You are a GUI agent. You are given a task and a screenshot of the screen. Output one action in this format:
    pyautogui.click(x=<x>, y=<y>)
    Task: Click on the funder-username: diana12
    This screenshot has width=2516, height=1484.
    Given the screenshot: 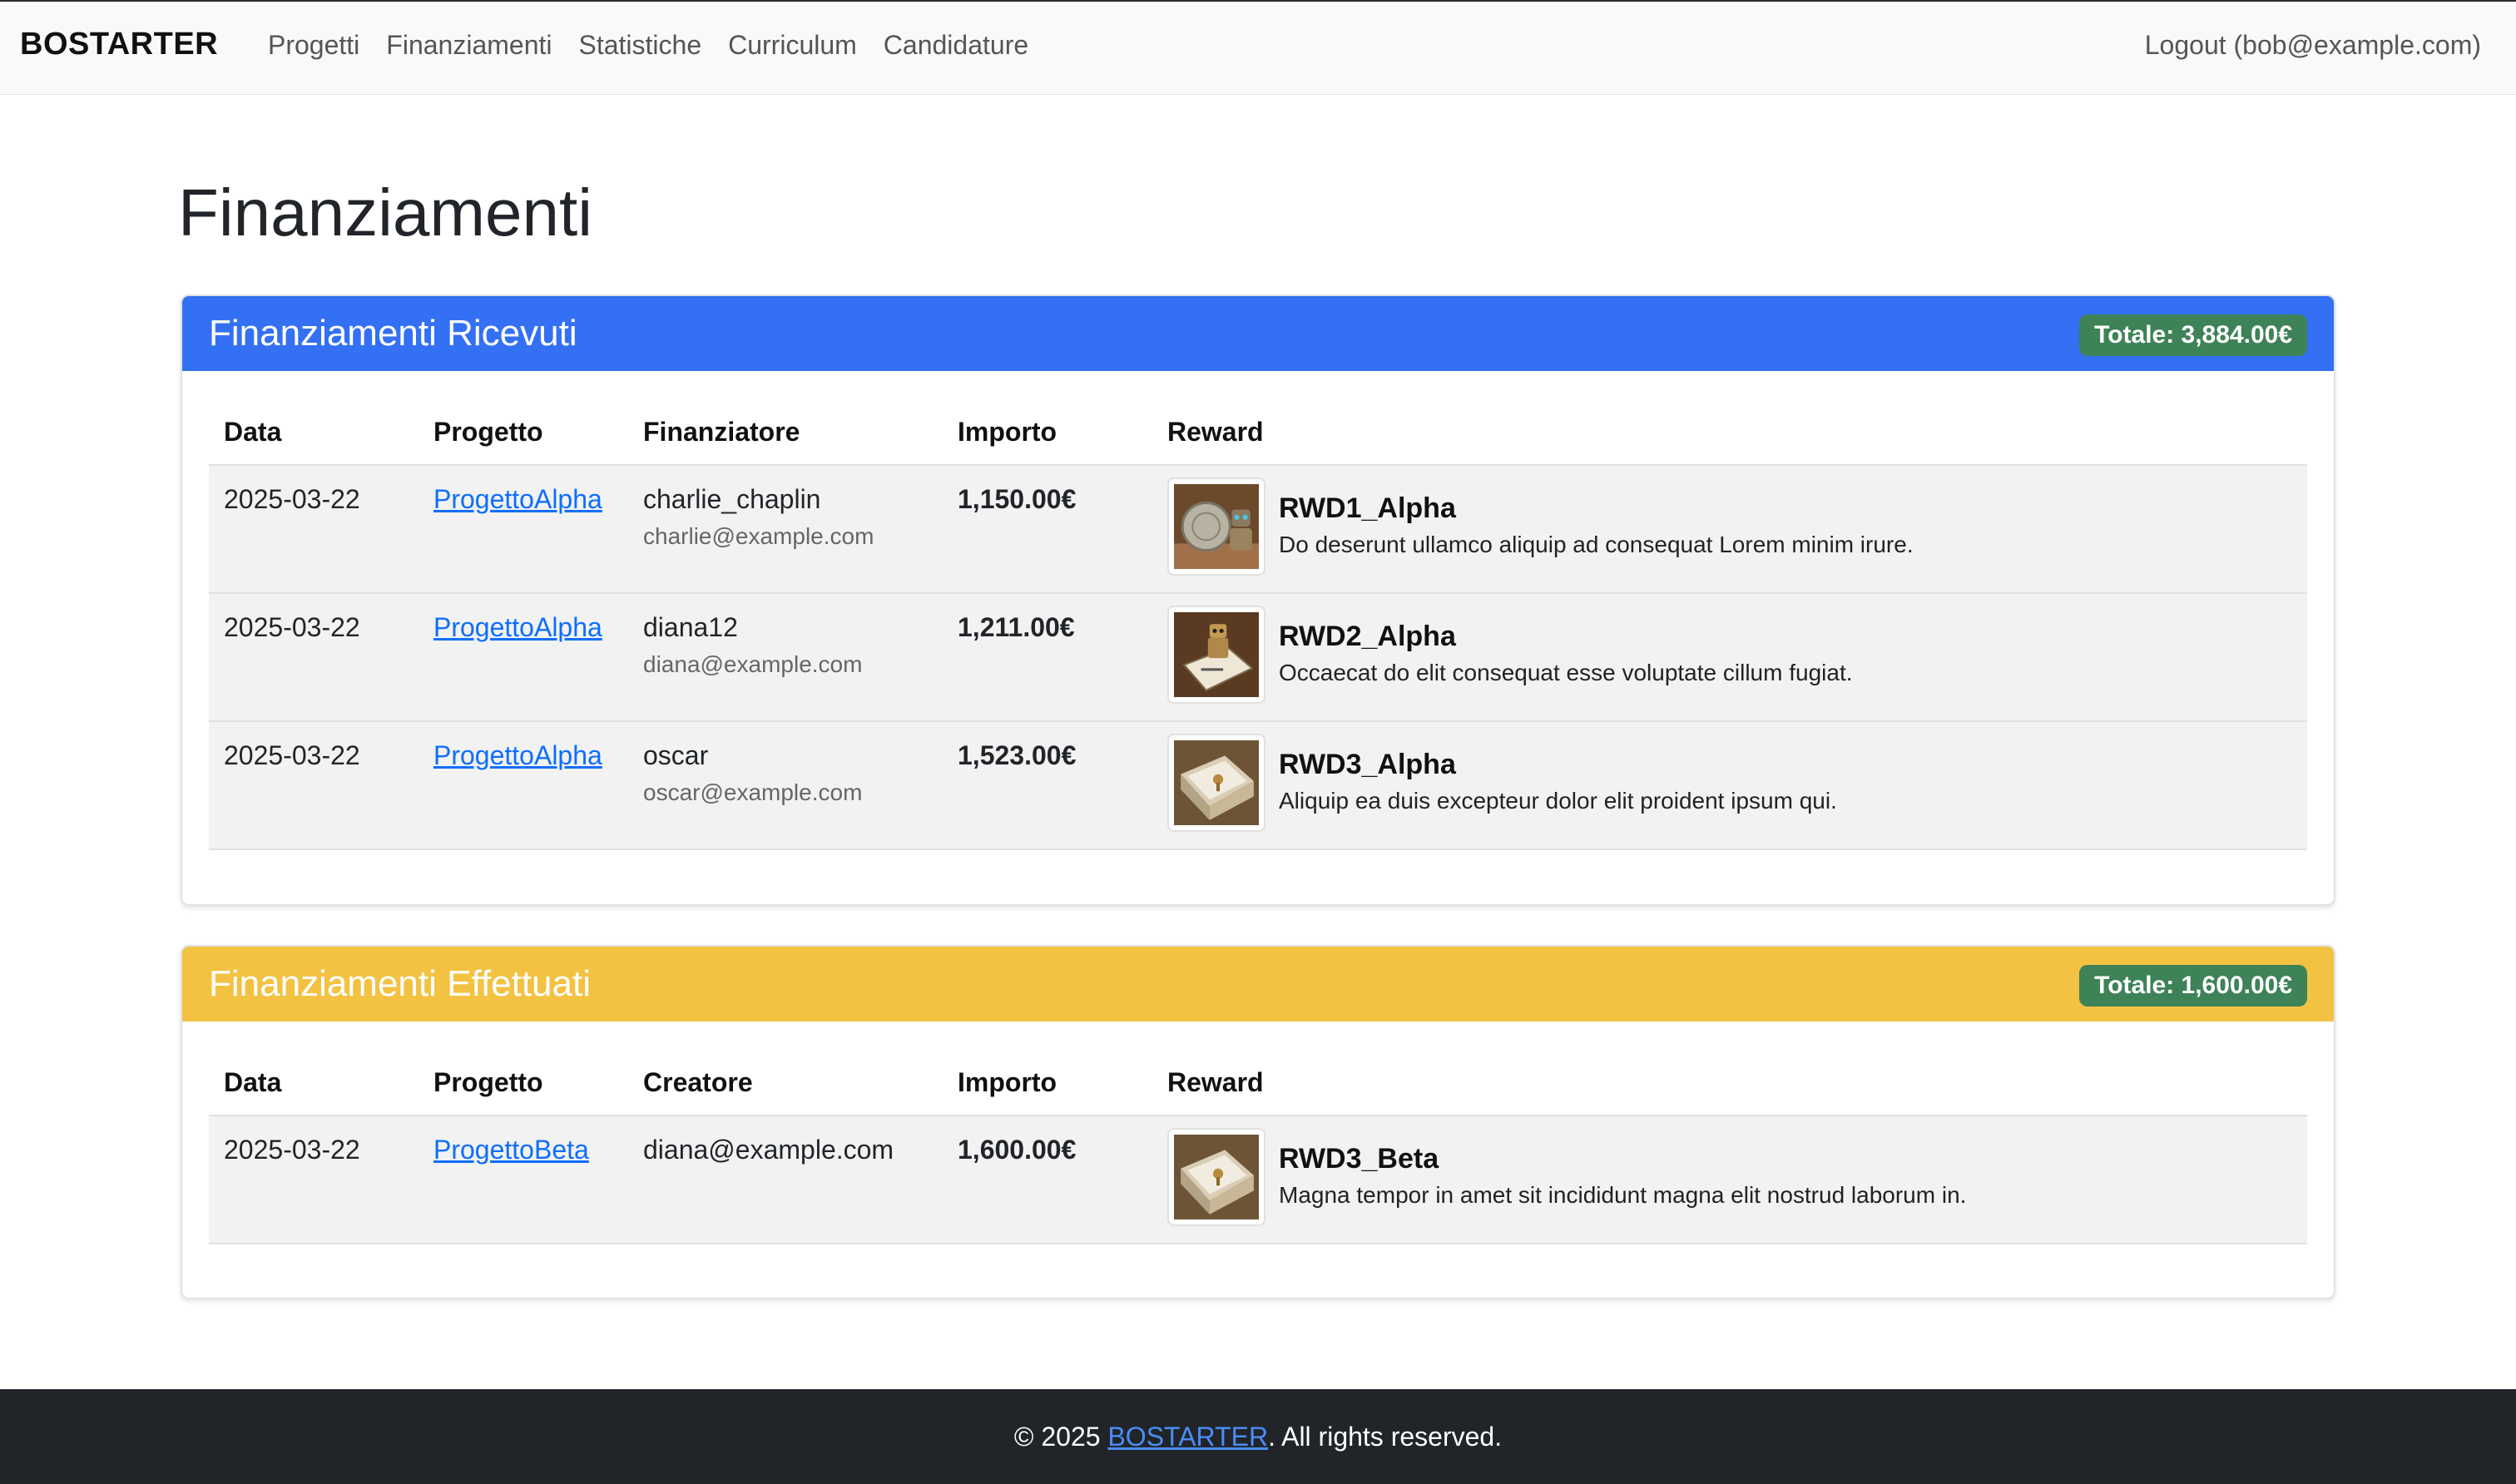 What is the action you would take?
    pyautogui.click(x=690, y=627)
    